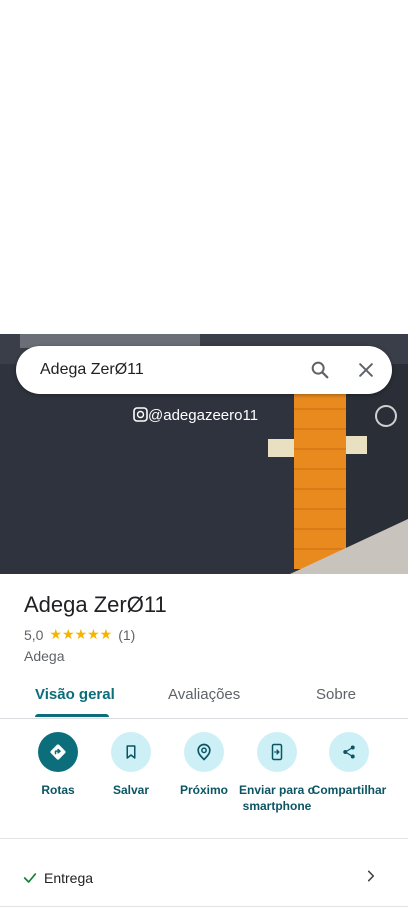  Describe the element at coordinates (158, 370) in the screenshot. I see `search-input: Adega ZerØ11` at that location.